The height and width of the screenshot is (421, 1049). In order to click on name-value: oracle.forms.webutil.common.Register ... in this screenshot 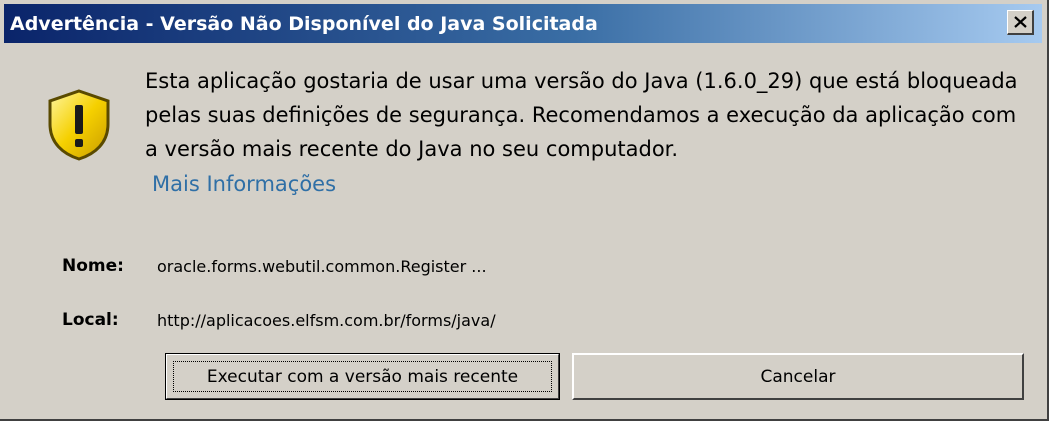, I will do `click(322, 266)`.